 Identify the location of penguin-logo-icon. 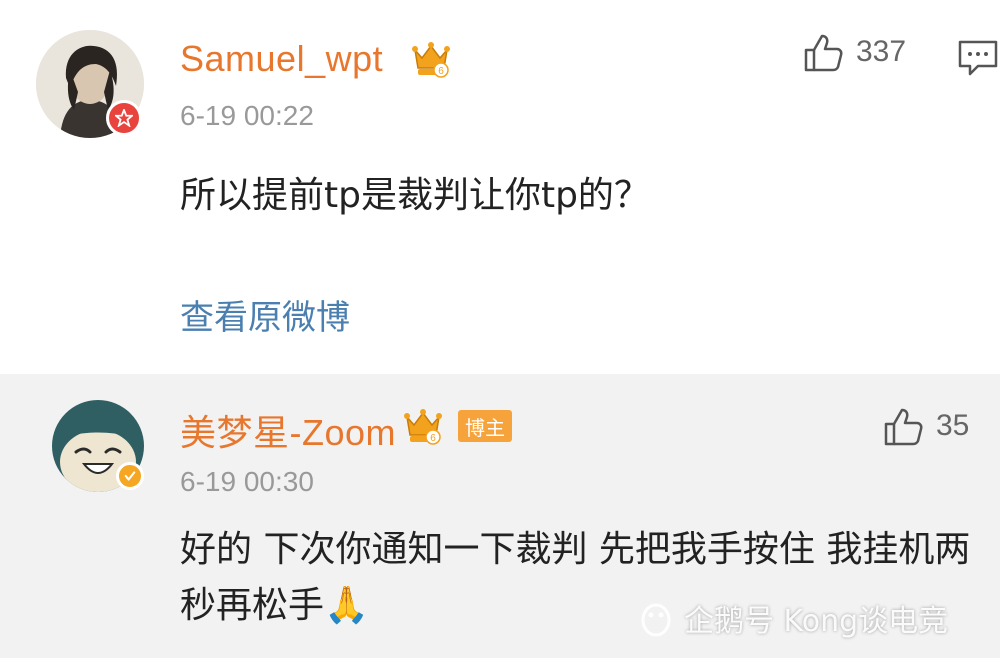
(656, 620).